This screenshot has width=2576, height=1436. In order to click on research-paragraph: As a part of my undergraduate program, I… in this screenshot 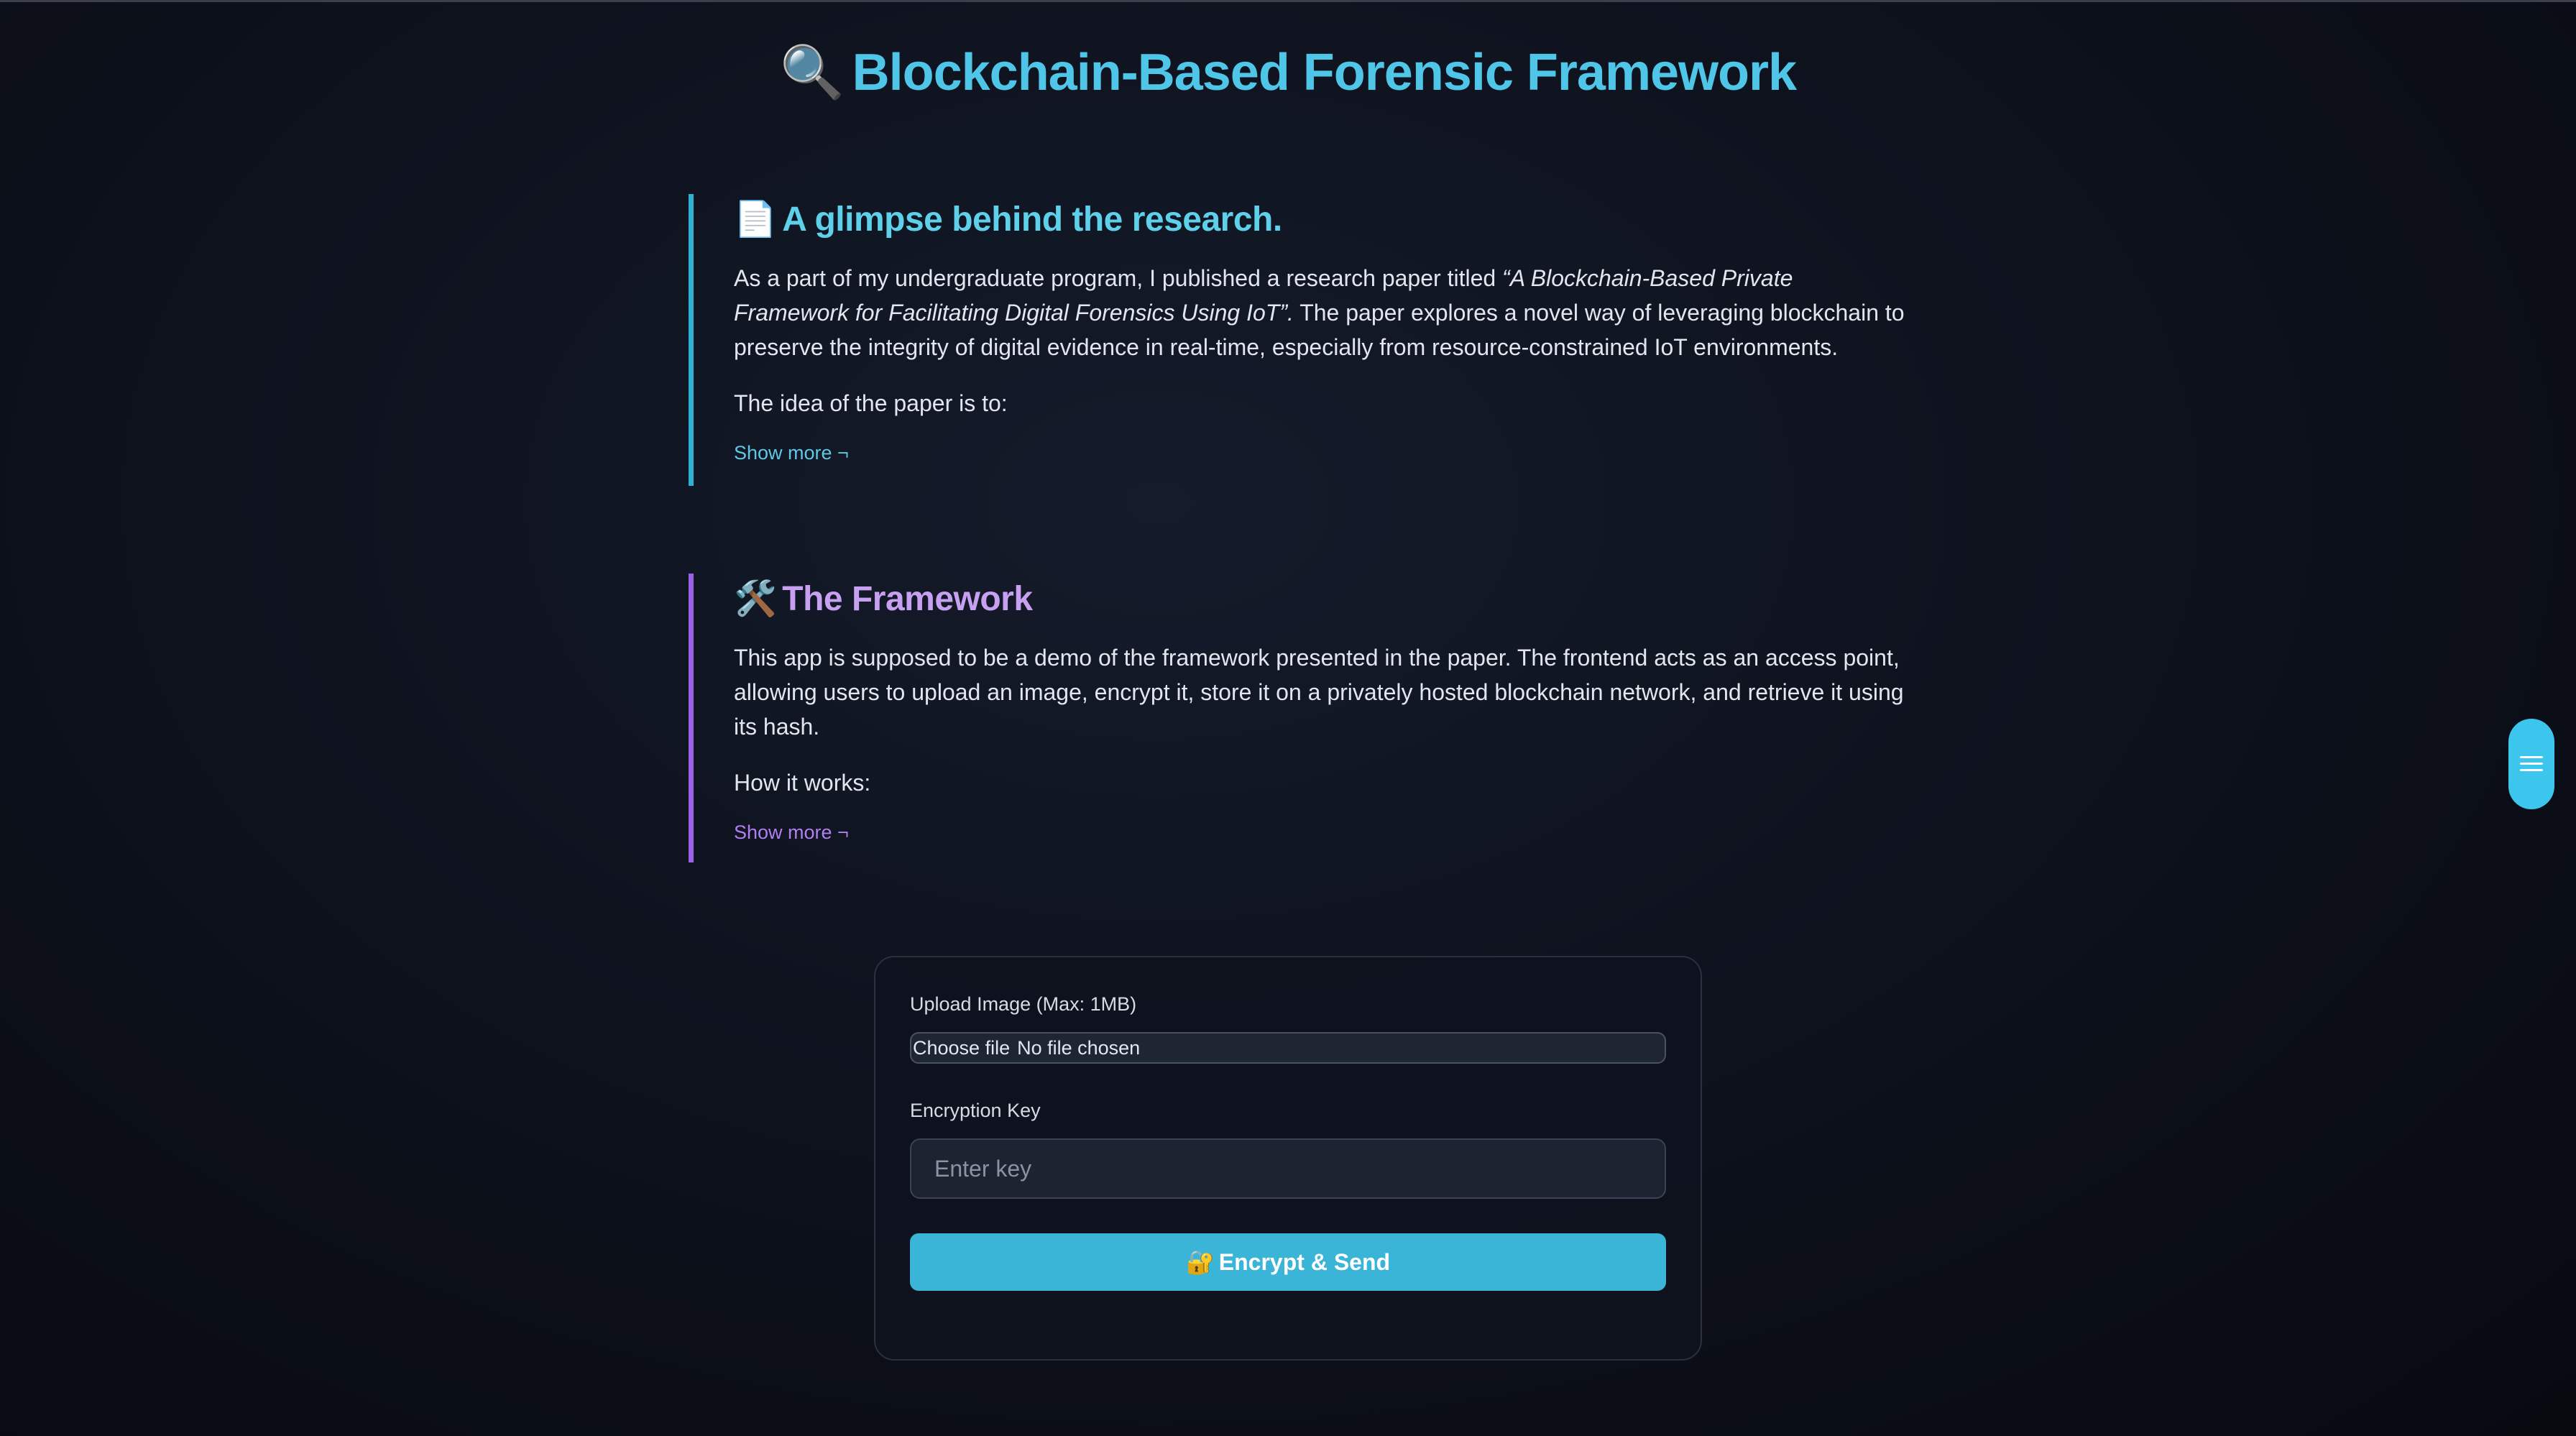, I will do `click(1319, 312)`.